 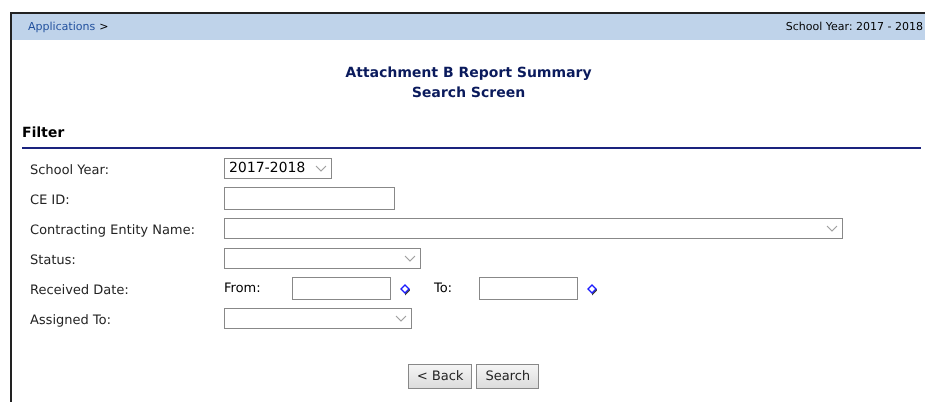 What do you see at coordinates (309, 198) in the screenshot?
I see `input-field` at bounding box center [309, 198].